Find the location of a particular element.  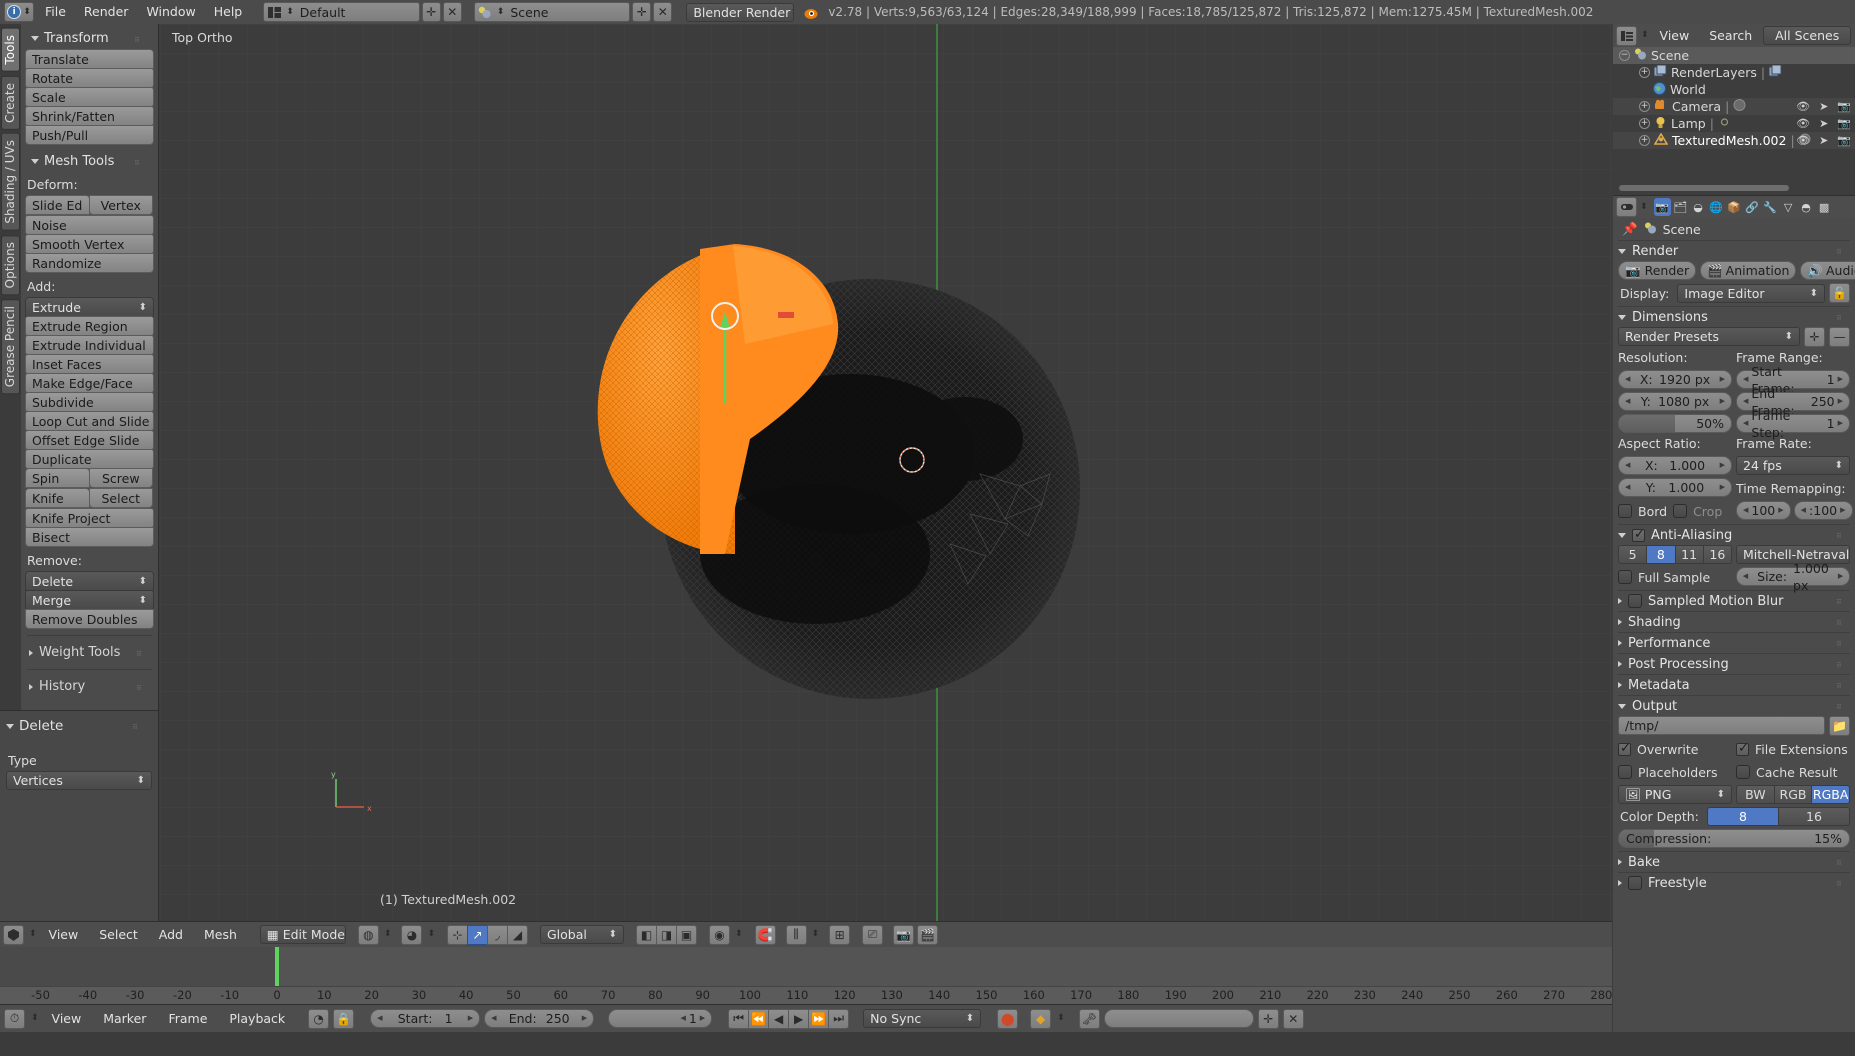

subdivide-button: Subdivide is located at coordinates (89, 402).